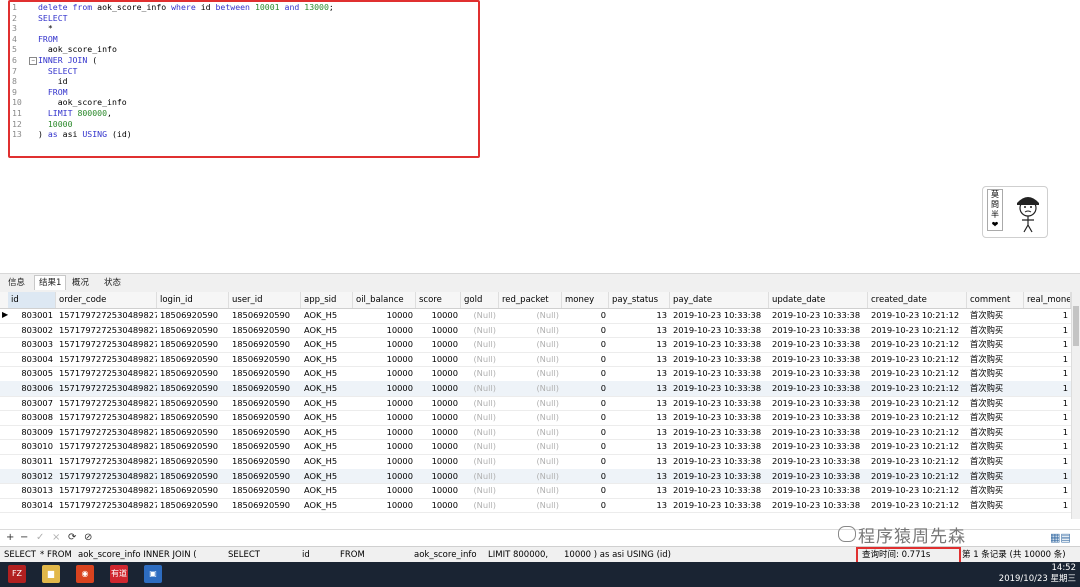 The image size is (1080, 587). I want to click on grid-view-toggle: ▦▤, so click(1060, 537).